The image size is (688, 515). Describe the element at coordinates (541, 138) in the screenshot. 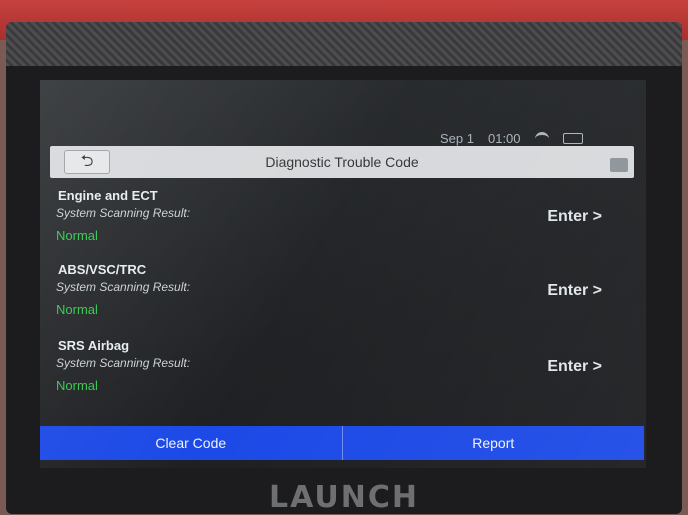

I see `wifi-icon` at that location.